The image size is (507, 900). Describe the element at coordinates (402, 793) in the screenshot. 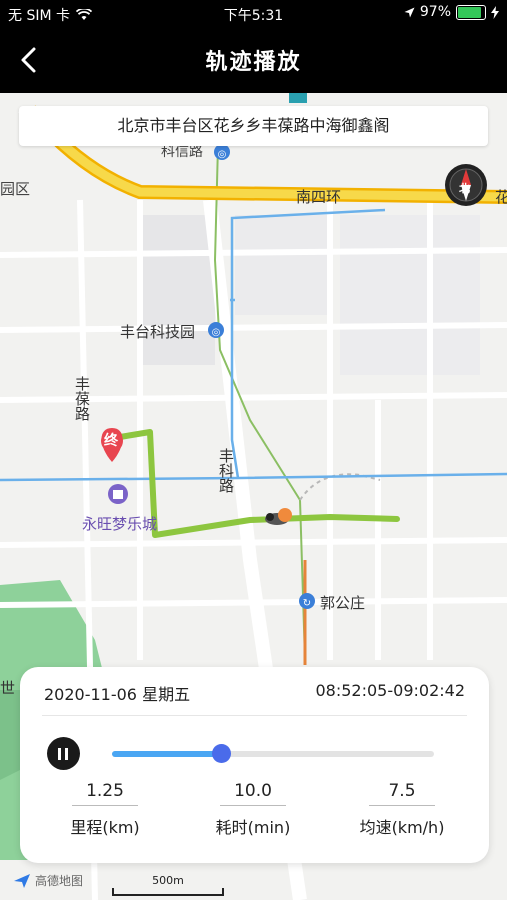

I see `stat-speed-value: 7.5` at that location.